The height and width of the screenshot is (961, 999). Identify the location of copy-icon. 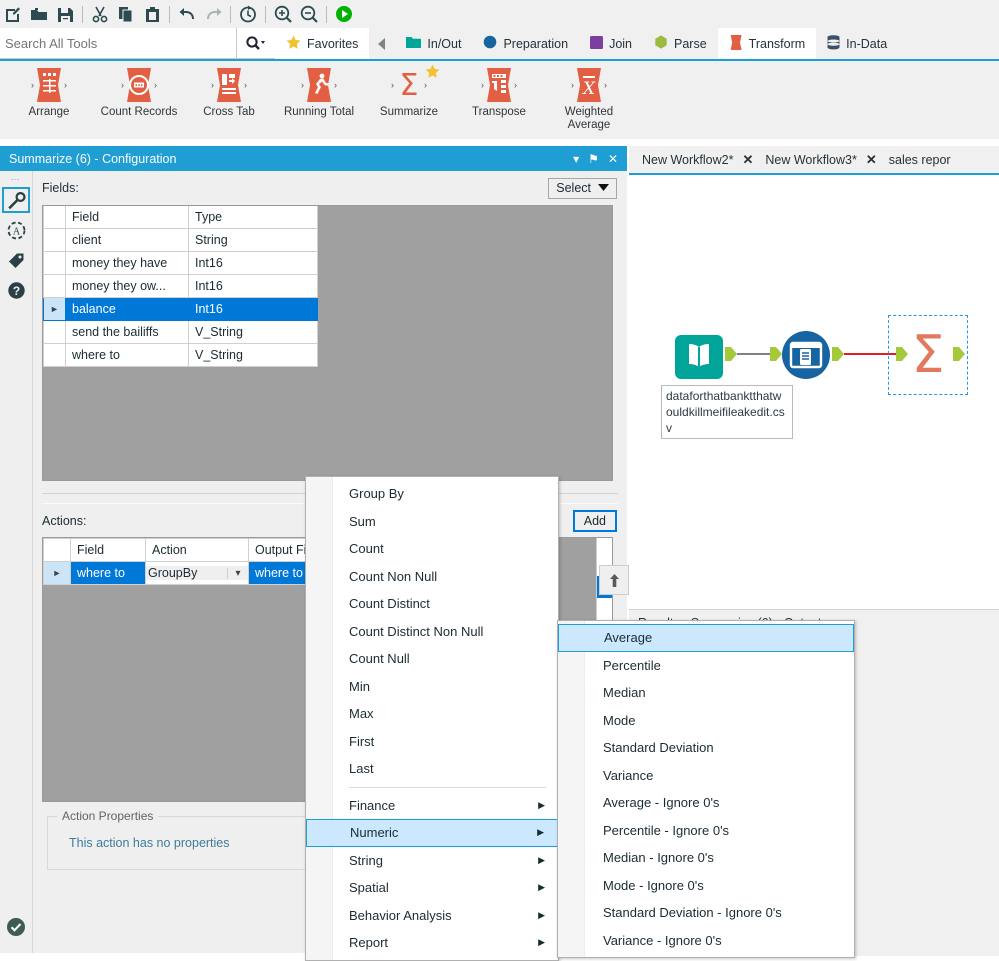
(126, 14).